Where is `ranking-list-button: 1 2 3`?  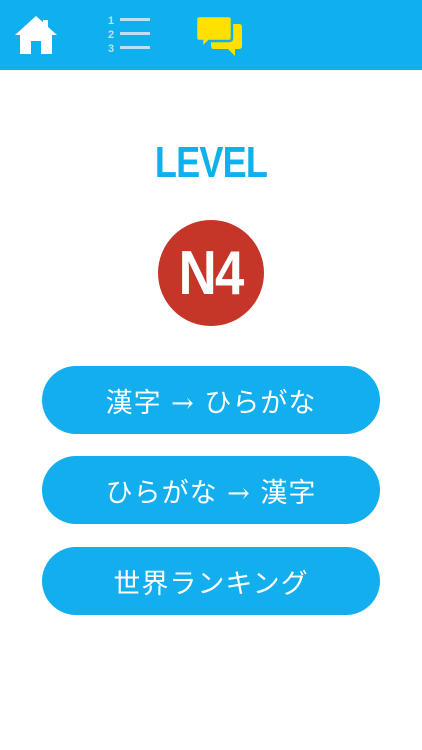 ranking-list-button: 1 2 3 is located at coordinates (128, 35).